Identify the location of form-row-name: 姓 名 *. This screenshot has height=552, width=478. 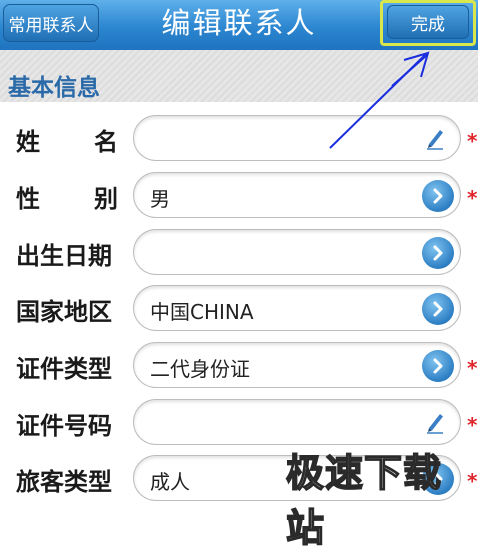
(239, 139).